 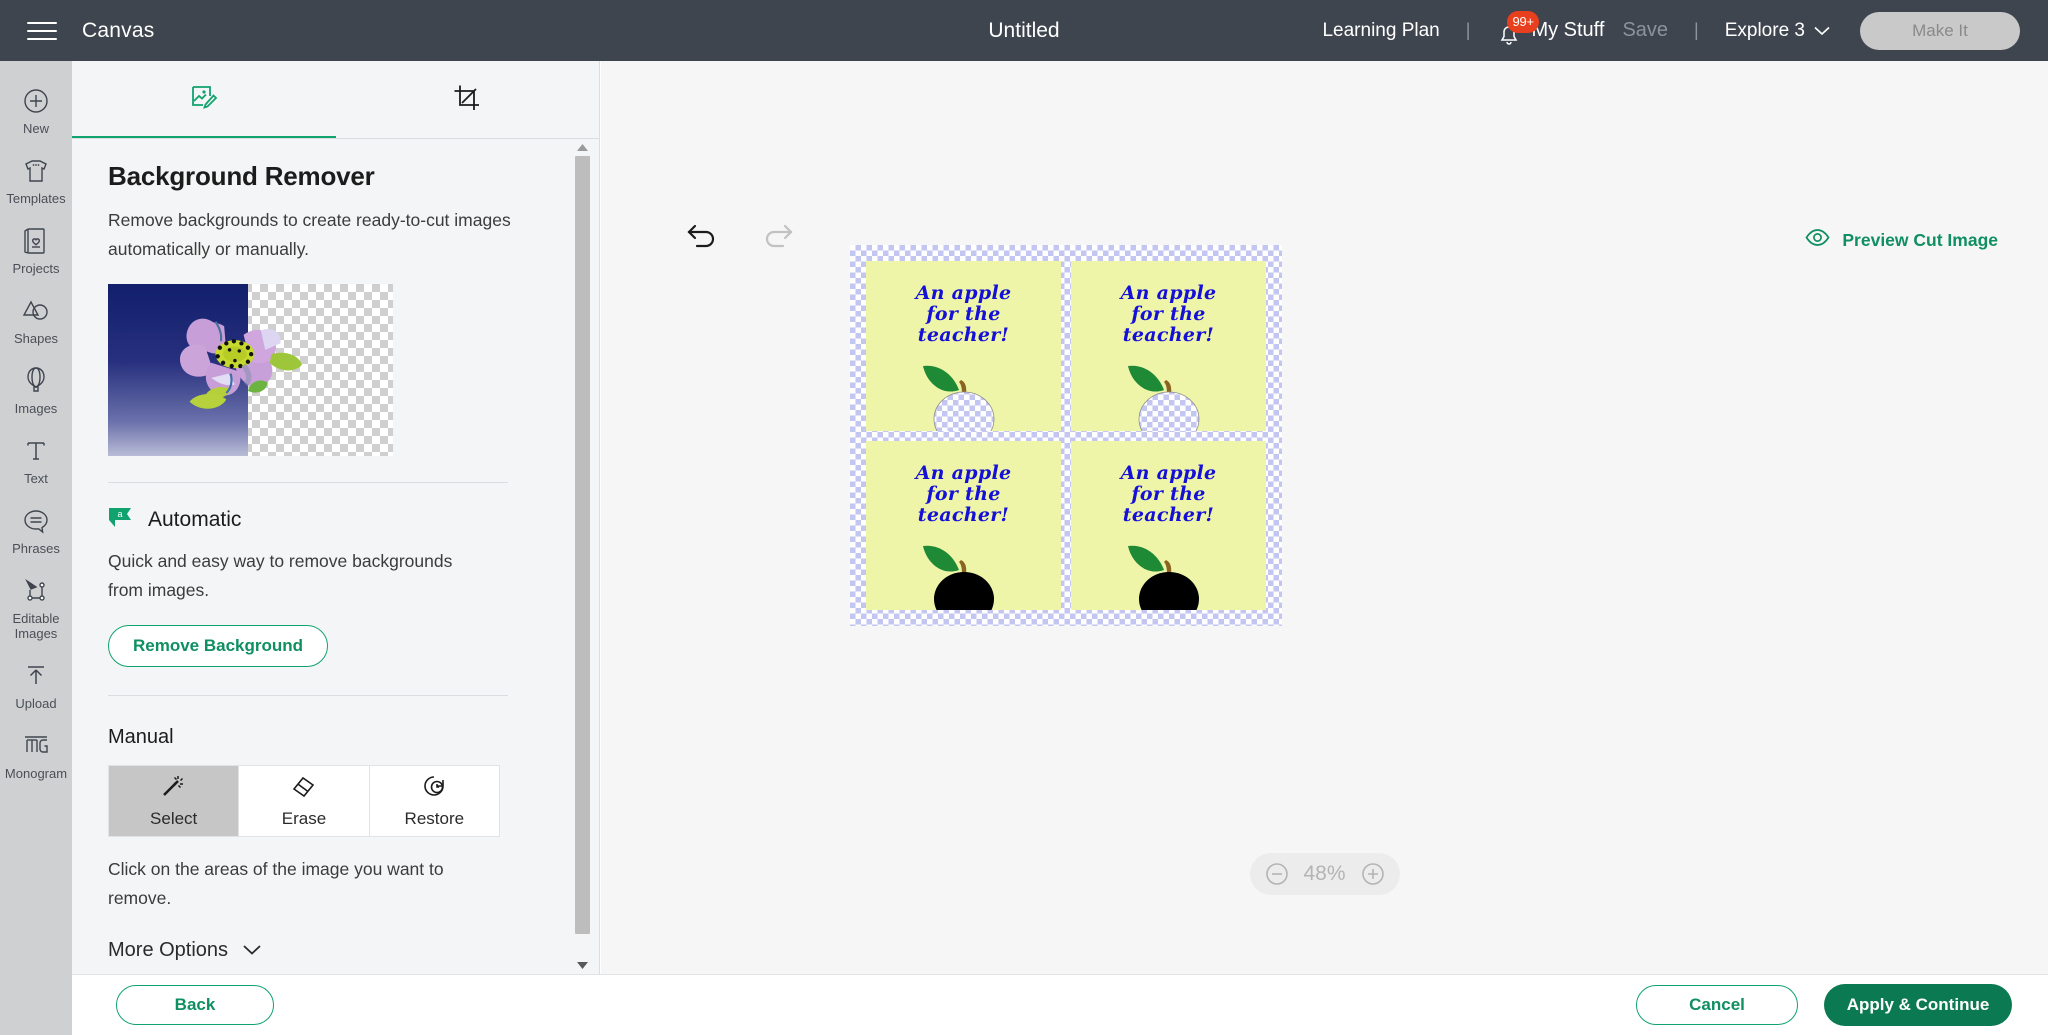 What do you see at coordinates (1523, 21) in the screenshot?
I see `notification-badge: 99+` at bounding box center [1523, 21].